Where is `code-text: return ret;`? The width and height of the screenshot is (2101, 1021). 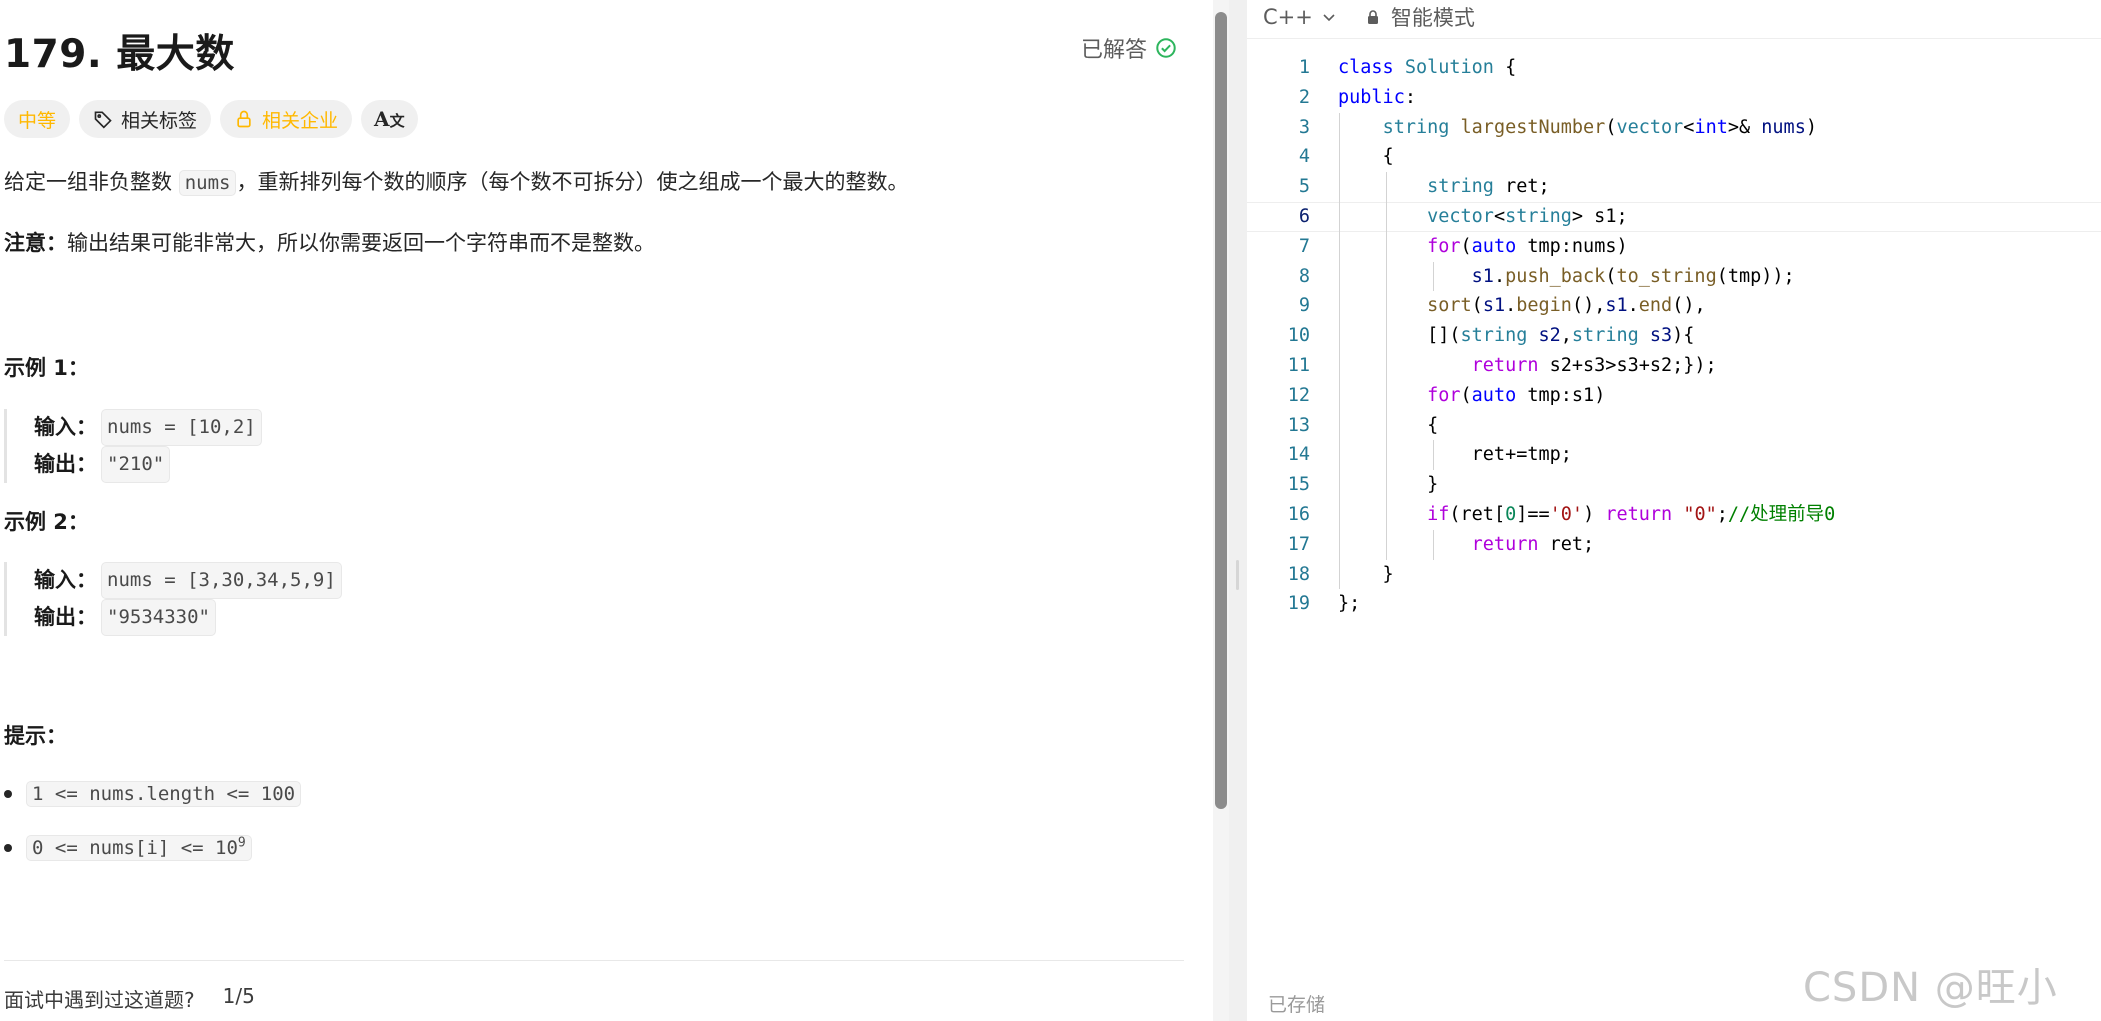 code-text: return ret; is located at coordinates (1533, 544).